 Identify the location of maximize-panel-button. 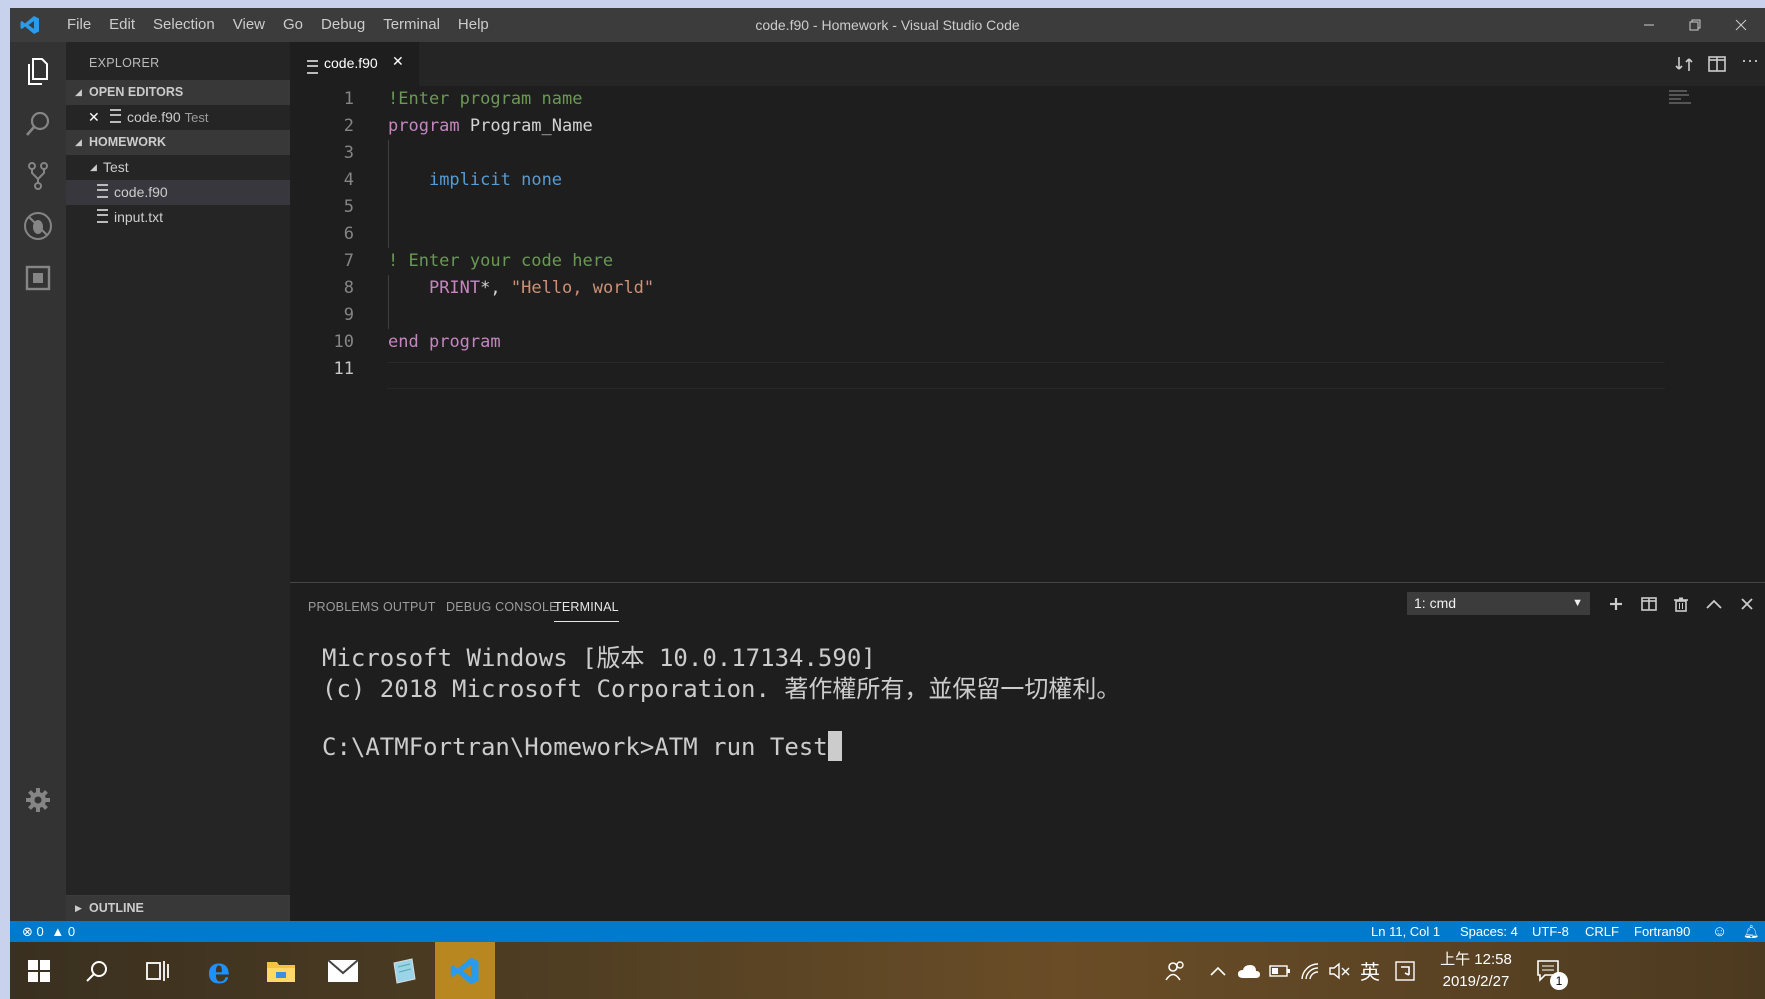
(1714, 604).